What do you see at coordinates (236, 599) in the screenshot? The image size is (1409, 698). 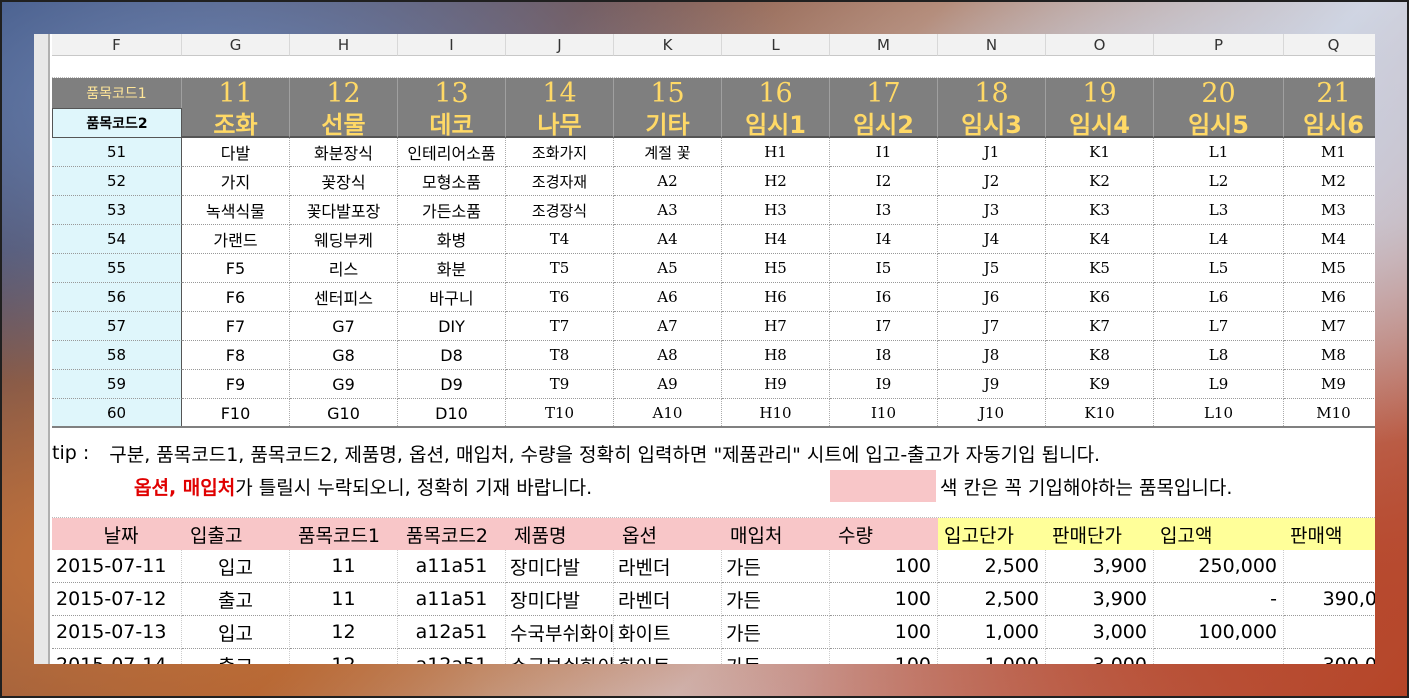 I see `ledger-cell: 출고` at bounding box center [236, 599].